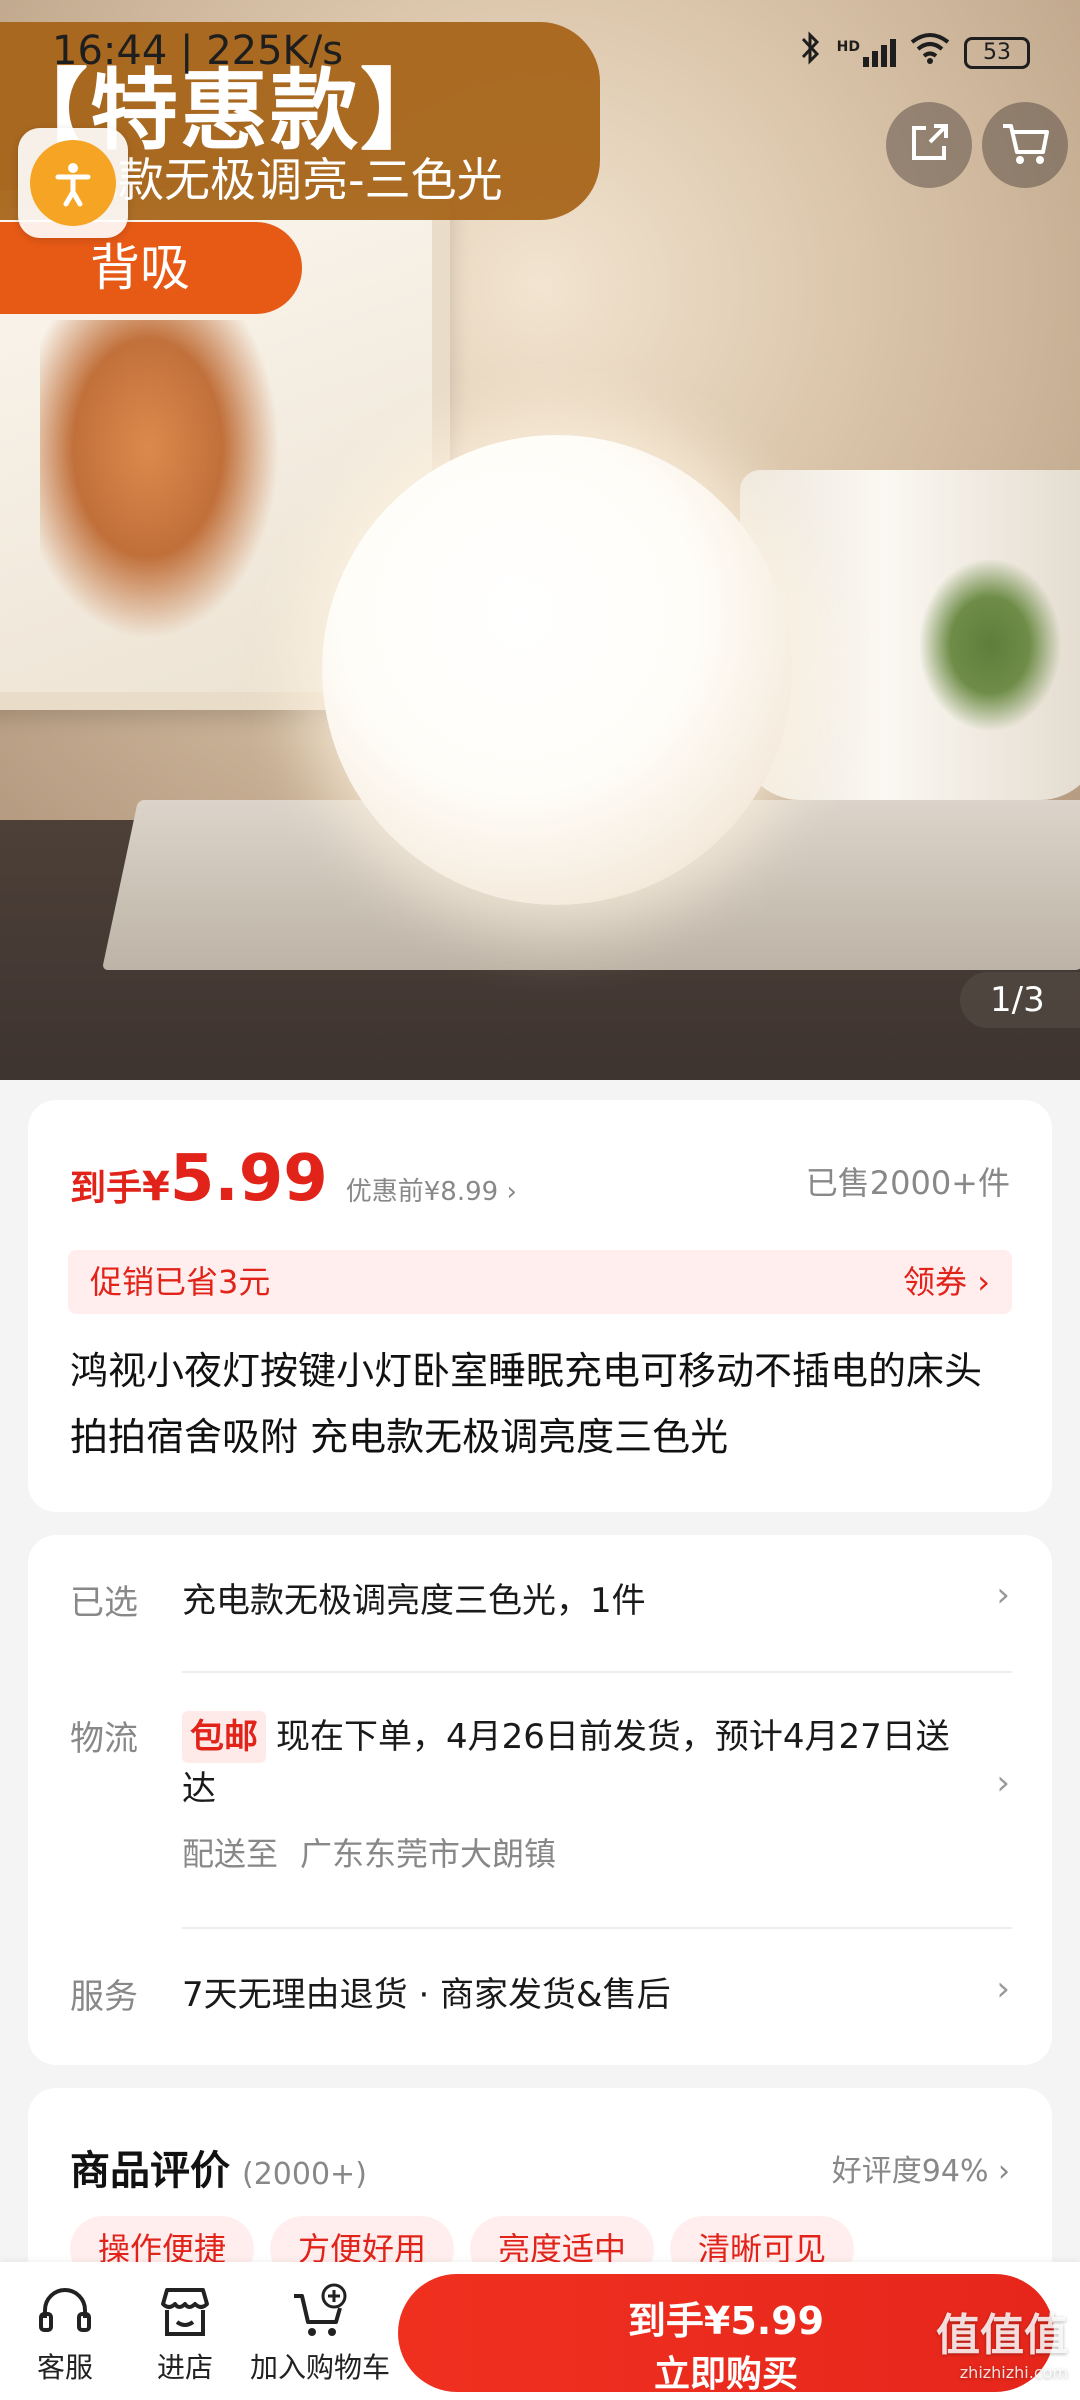 This screenshot has height=2400, width=1080. I want to click on review-rating-link: 好评度94% ›, so click(921, 2168).